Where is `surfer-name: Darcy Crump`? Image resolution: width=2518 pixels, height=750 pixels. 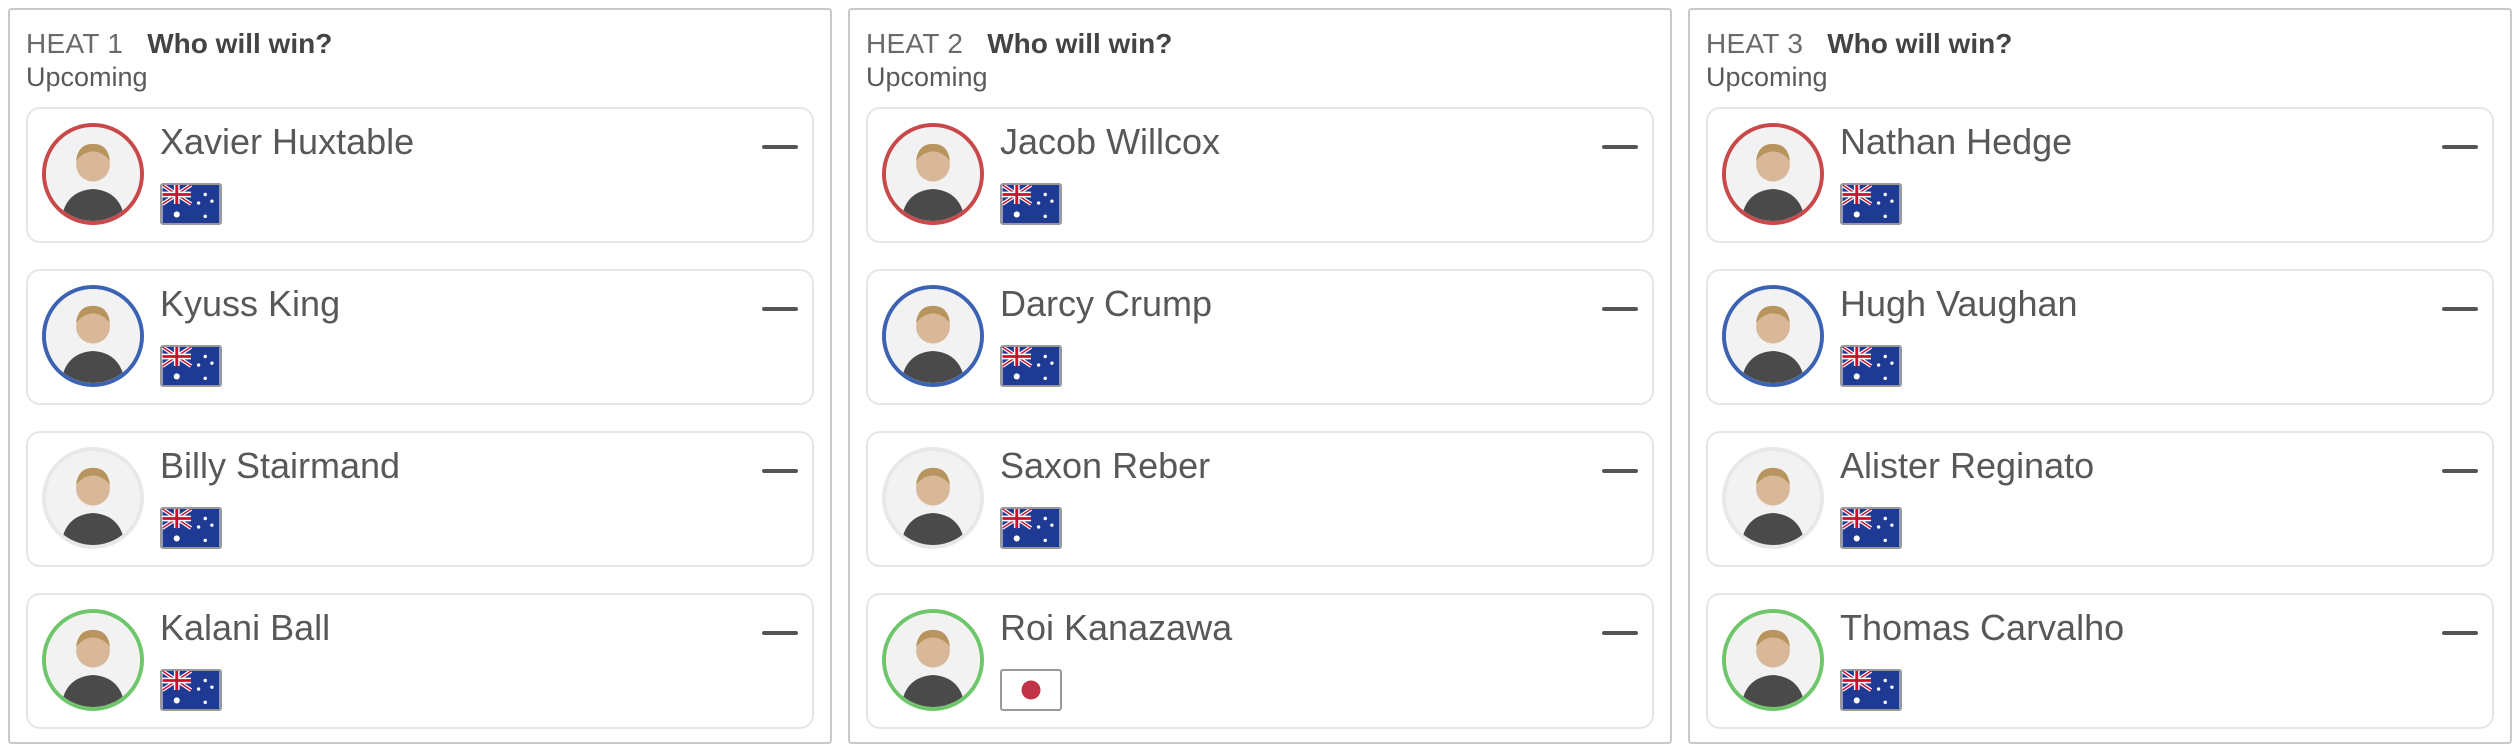
surfer-name: Darcy Crump is located at coordinates (1106, 303).